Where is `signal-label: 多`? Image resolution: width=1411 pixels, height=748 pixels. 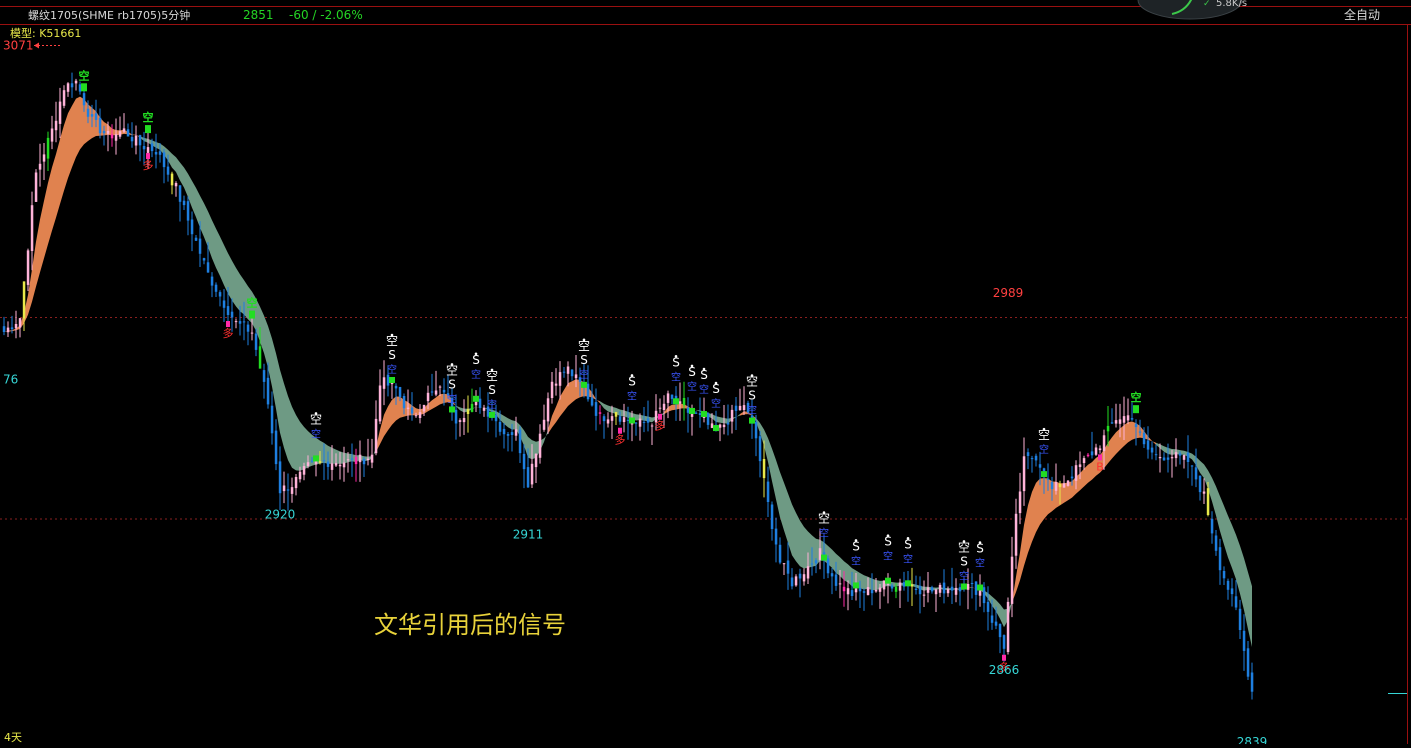 signal-label: 多 is located at coordinates (620, 440).